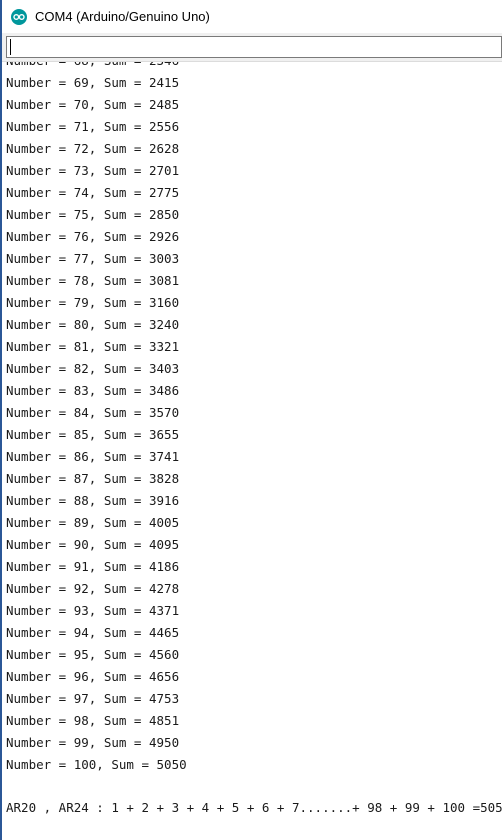 Image resolution: width=502 pixels, height=840 pixels. I want to click on serial-output-line: Number = 99, Sum = 4950, so click(93, 742).